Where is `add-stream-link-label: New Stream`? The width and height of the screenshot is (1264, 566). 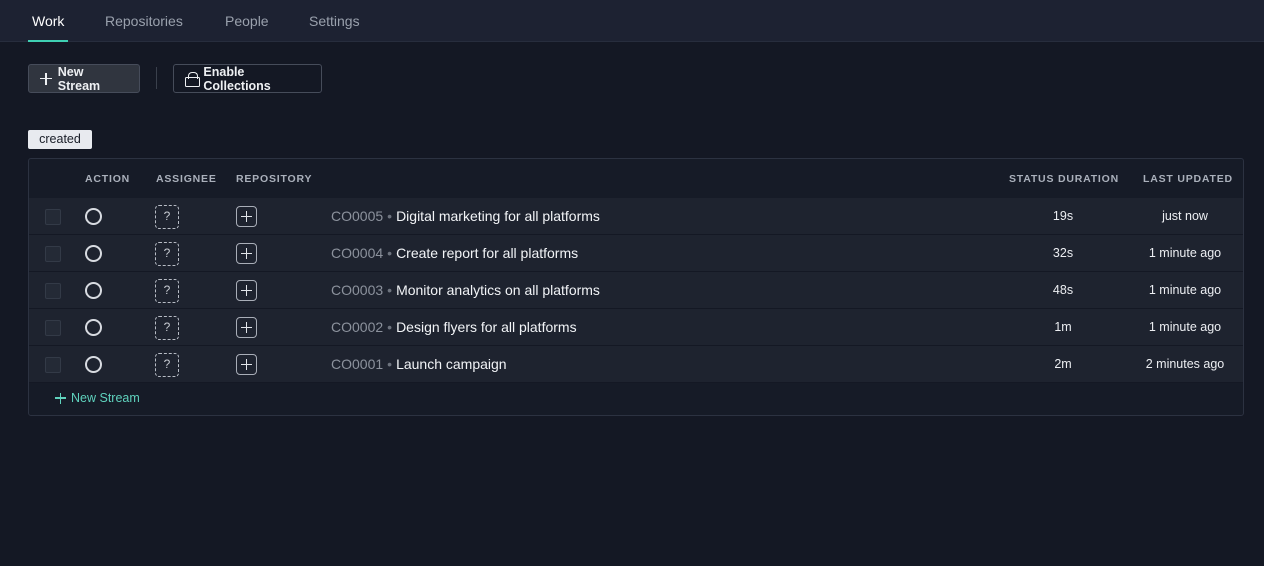
add-stream-link-label: New Stream is located at coordinates (105, 398).